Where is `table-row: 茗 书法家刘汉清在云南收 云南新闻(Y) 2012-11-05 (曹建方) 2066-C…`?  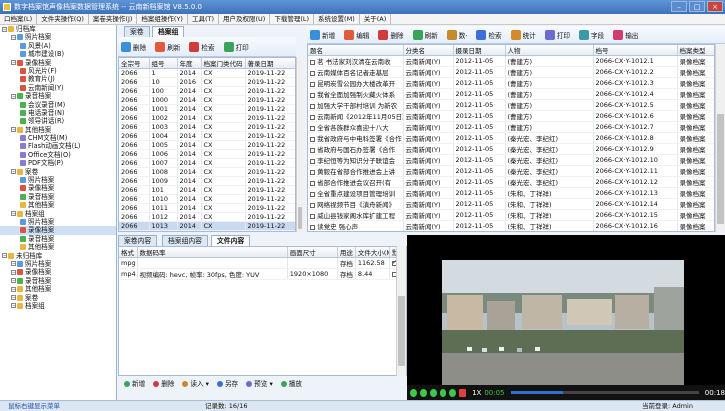 table-row: 茗 书法家刘汉清在云南收 云南新闻(Y) 2012-11-05 (曹建方) 2066-C… is located at coordinates (511, 61).